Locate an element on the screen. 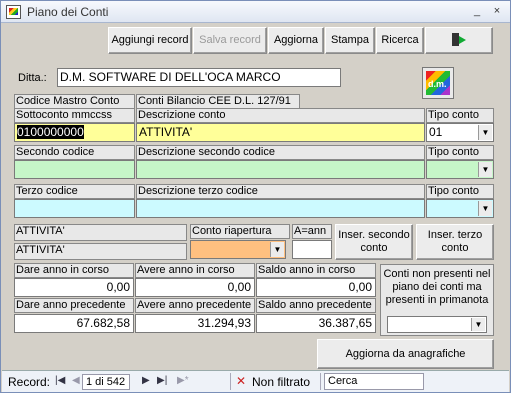 The width and height of the screenshot is (511, 393). inser-secondo-button: Inser. secondo conto is located at coordinates (374, 242).